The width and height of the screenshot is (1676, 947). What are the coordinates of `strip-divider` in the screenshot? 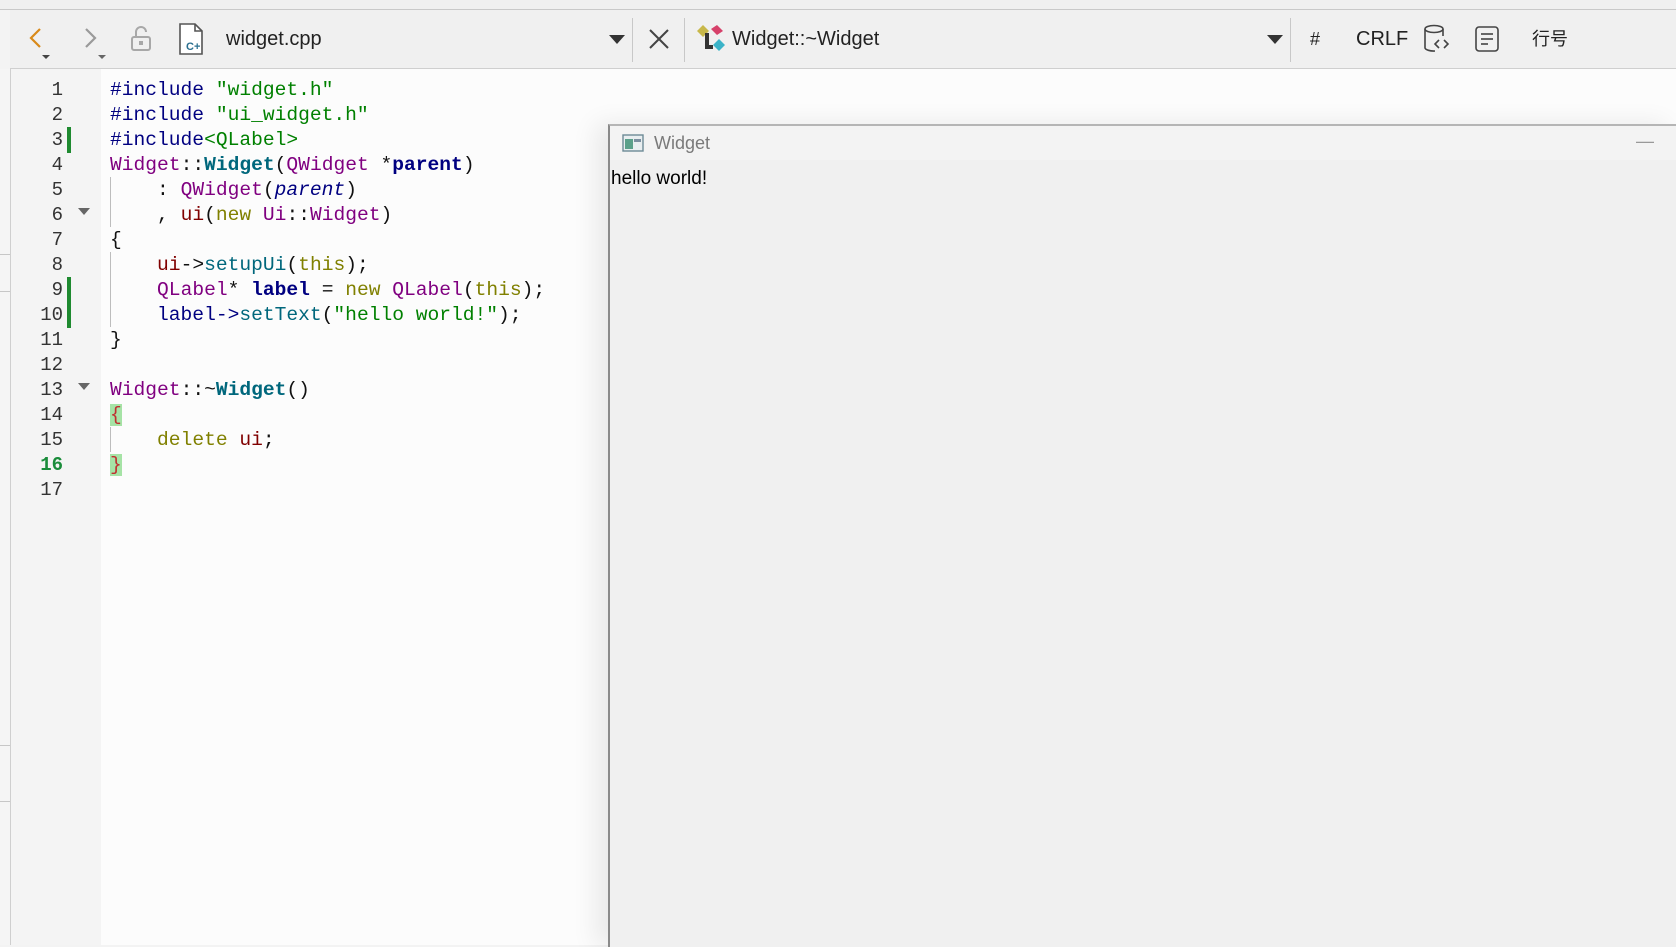 It's located at (5, 745).